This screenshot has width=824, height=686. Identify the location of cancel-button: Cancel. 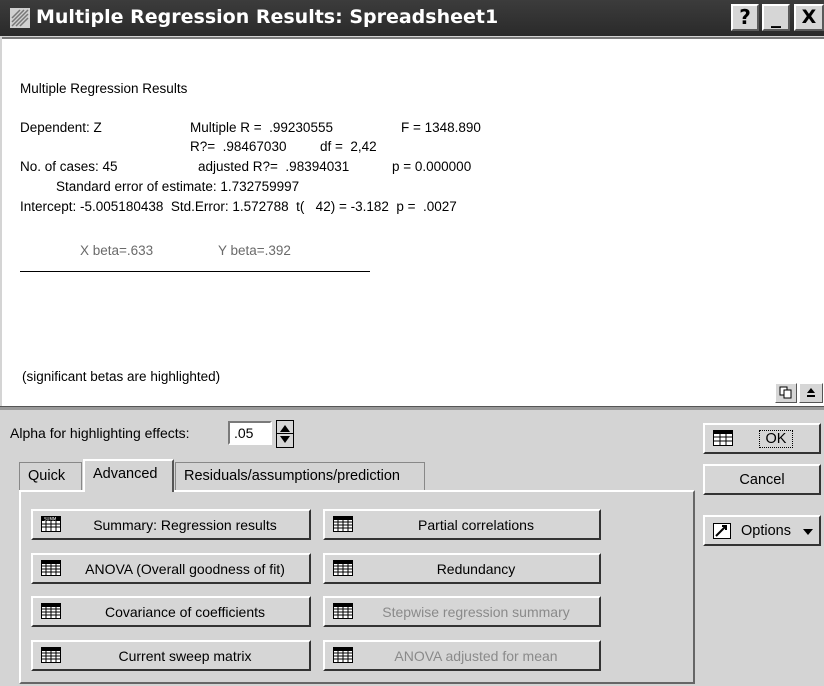
(762, 479).